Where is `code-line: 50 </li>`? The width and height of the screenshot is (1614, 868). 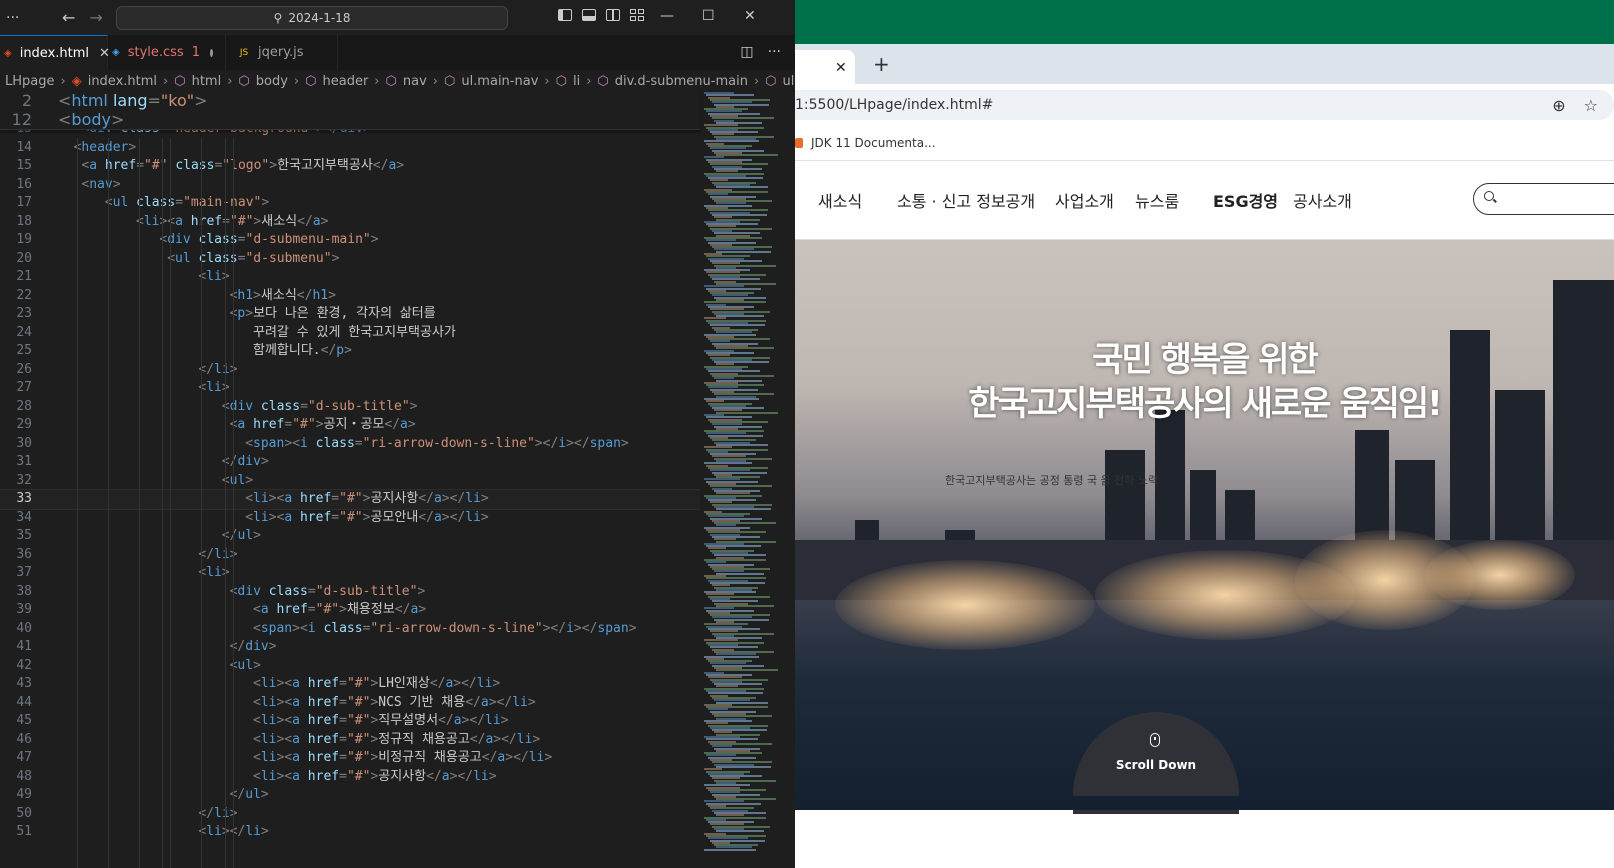 code-line: 50 </li> is located at coordinates (350, 814).